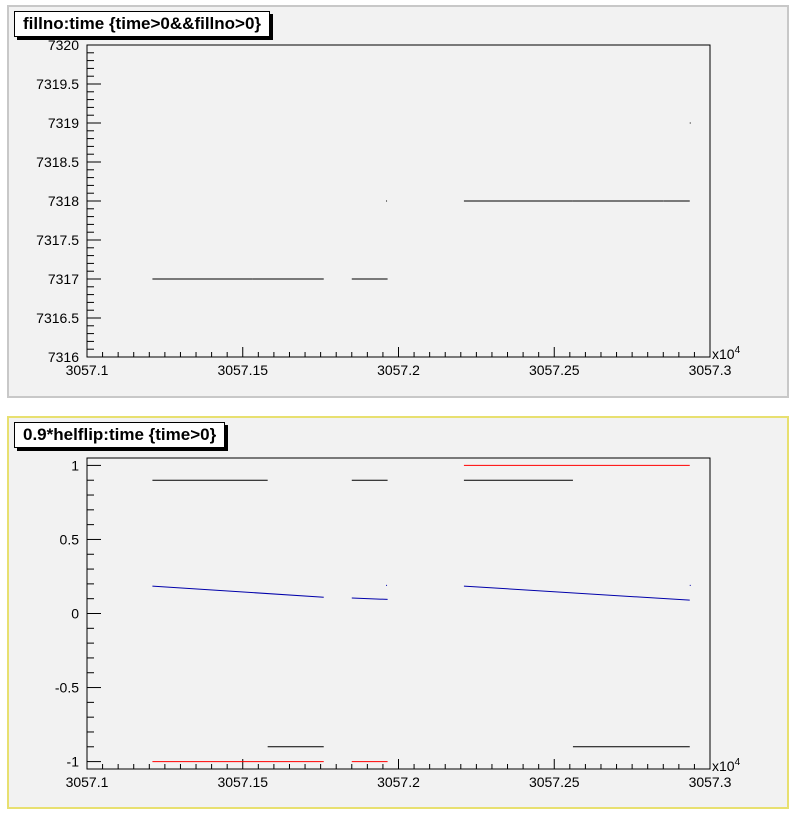  What do you see at coordinates (57, 84) in the screenshot?
I see `chart-1-ytick-label: 7319.5` at bounding box center [57, 84].